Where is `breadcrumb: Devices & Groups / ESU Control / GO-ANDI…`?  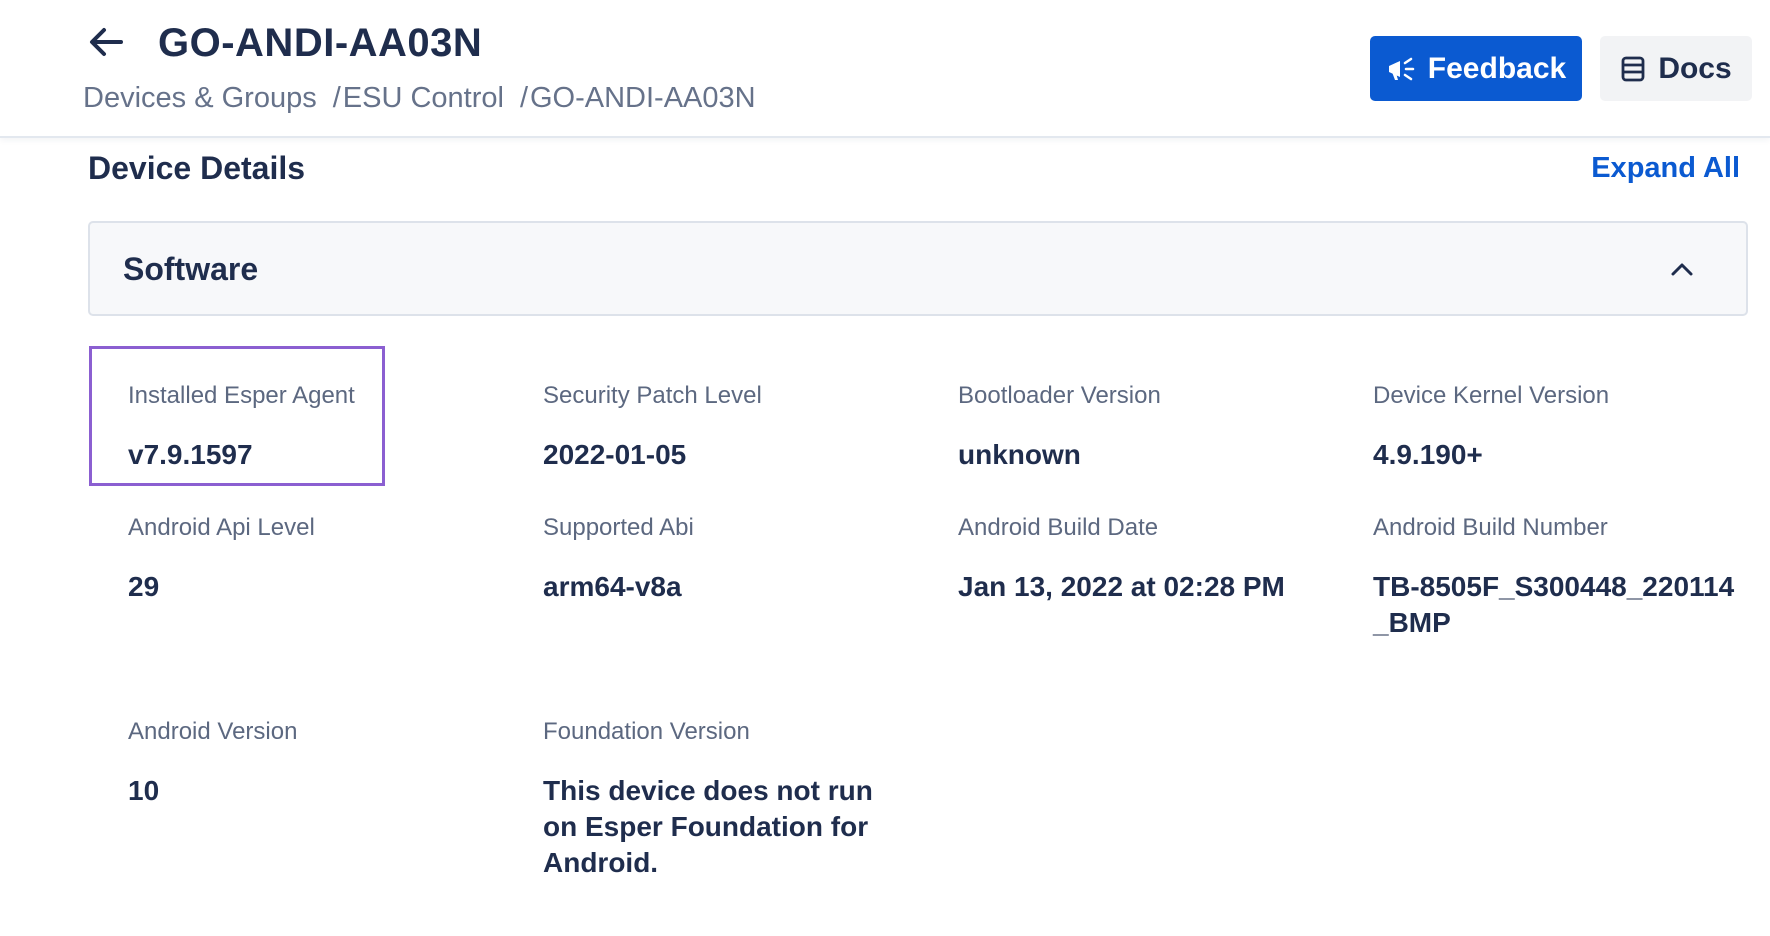
breadcrumb: Devices & Groups / ESU Control / GO-ANDI… is located at coordinates (419, 98).